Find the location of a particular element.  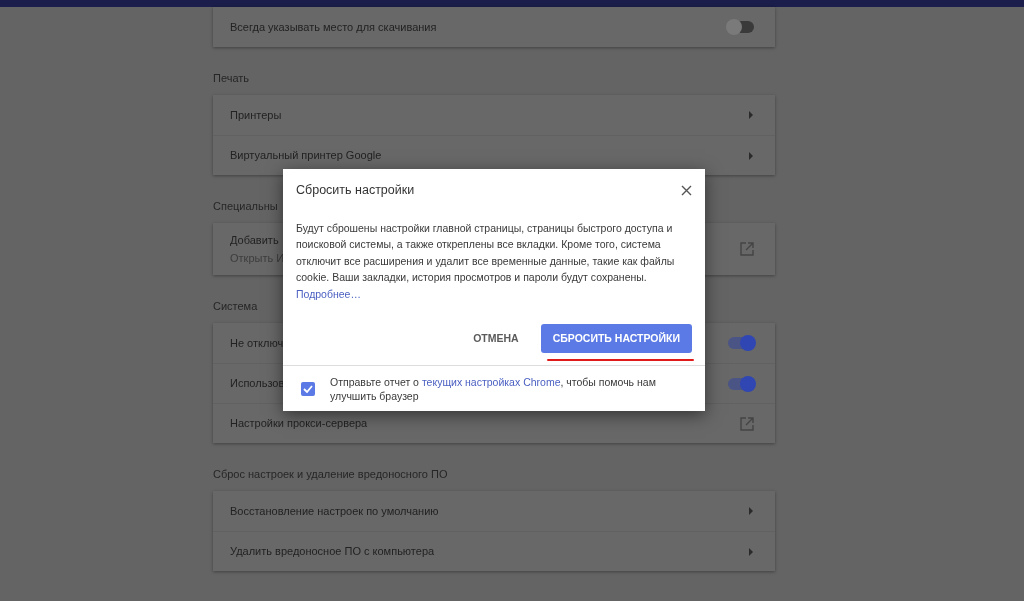

dialog-message: Будут сброшены настройки главной страницы, страницы быстрого доступа и поисковой системы, а также откреплены все вкладки. Кроме того, система отключит все расширения и удалит все временные данные, такие как файлы cookie. Ваши закладки, история просмотров и пароли будут сохранены. is located at coordinates (486, 253).